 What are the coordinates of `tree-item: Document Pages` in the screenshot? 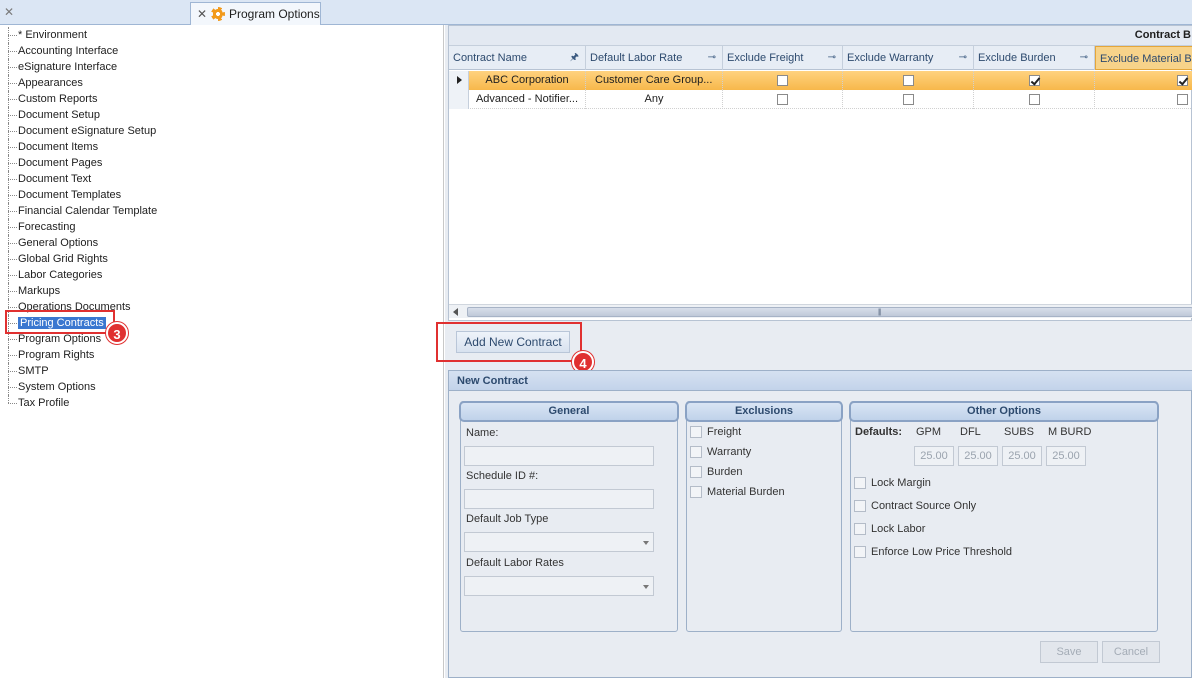 It's located at (78, 163).